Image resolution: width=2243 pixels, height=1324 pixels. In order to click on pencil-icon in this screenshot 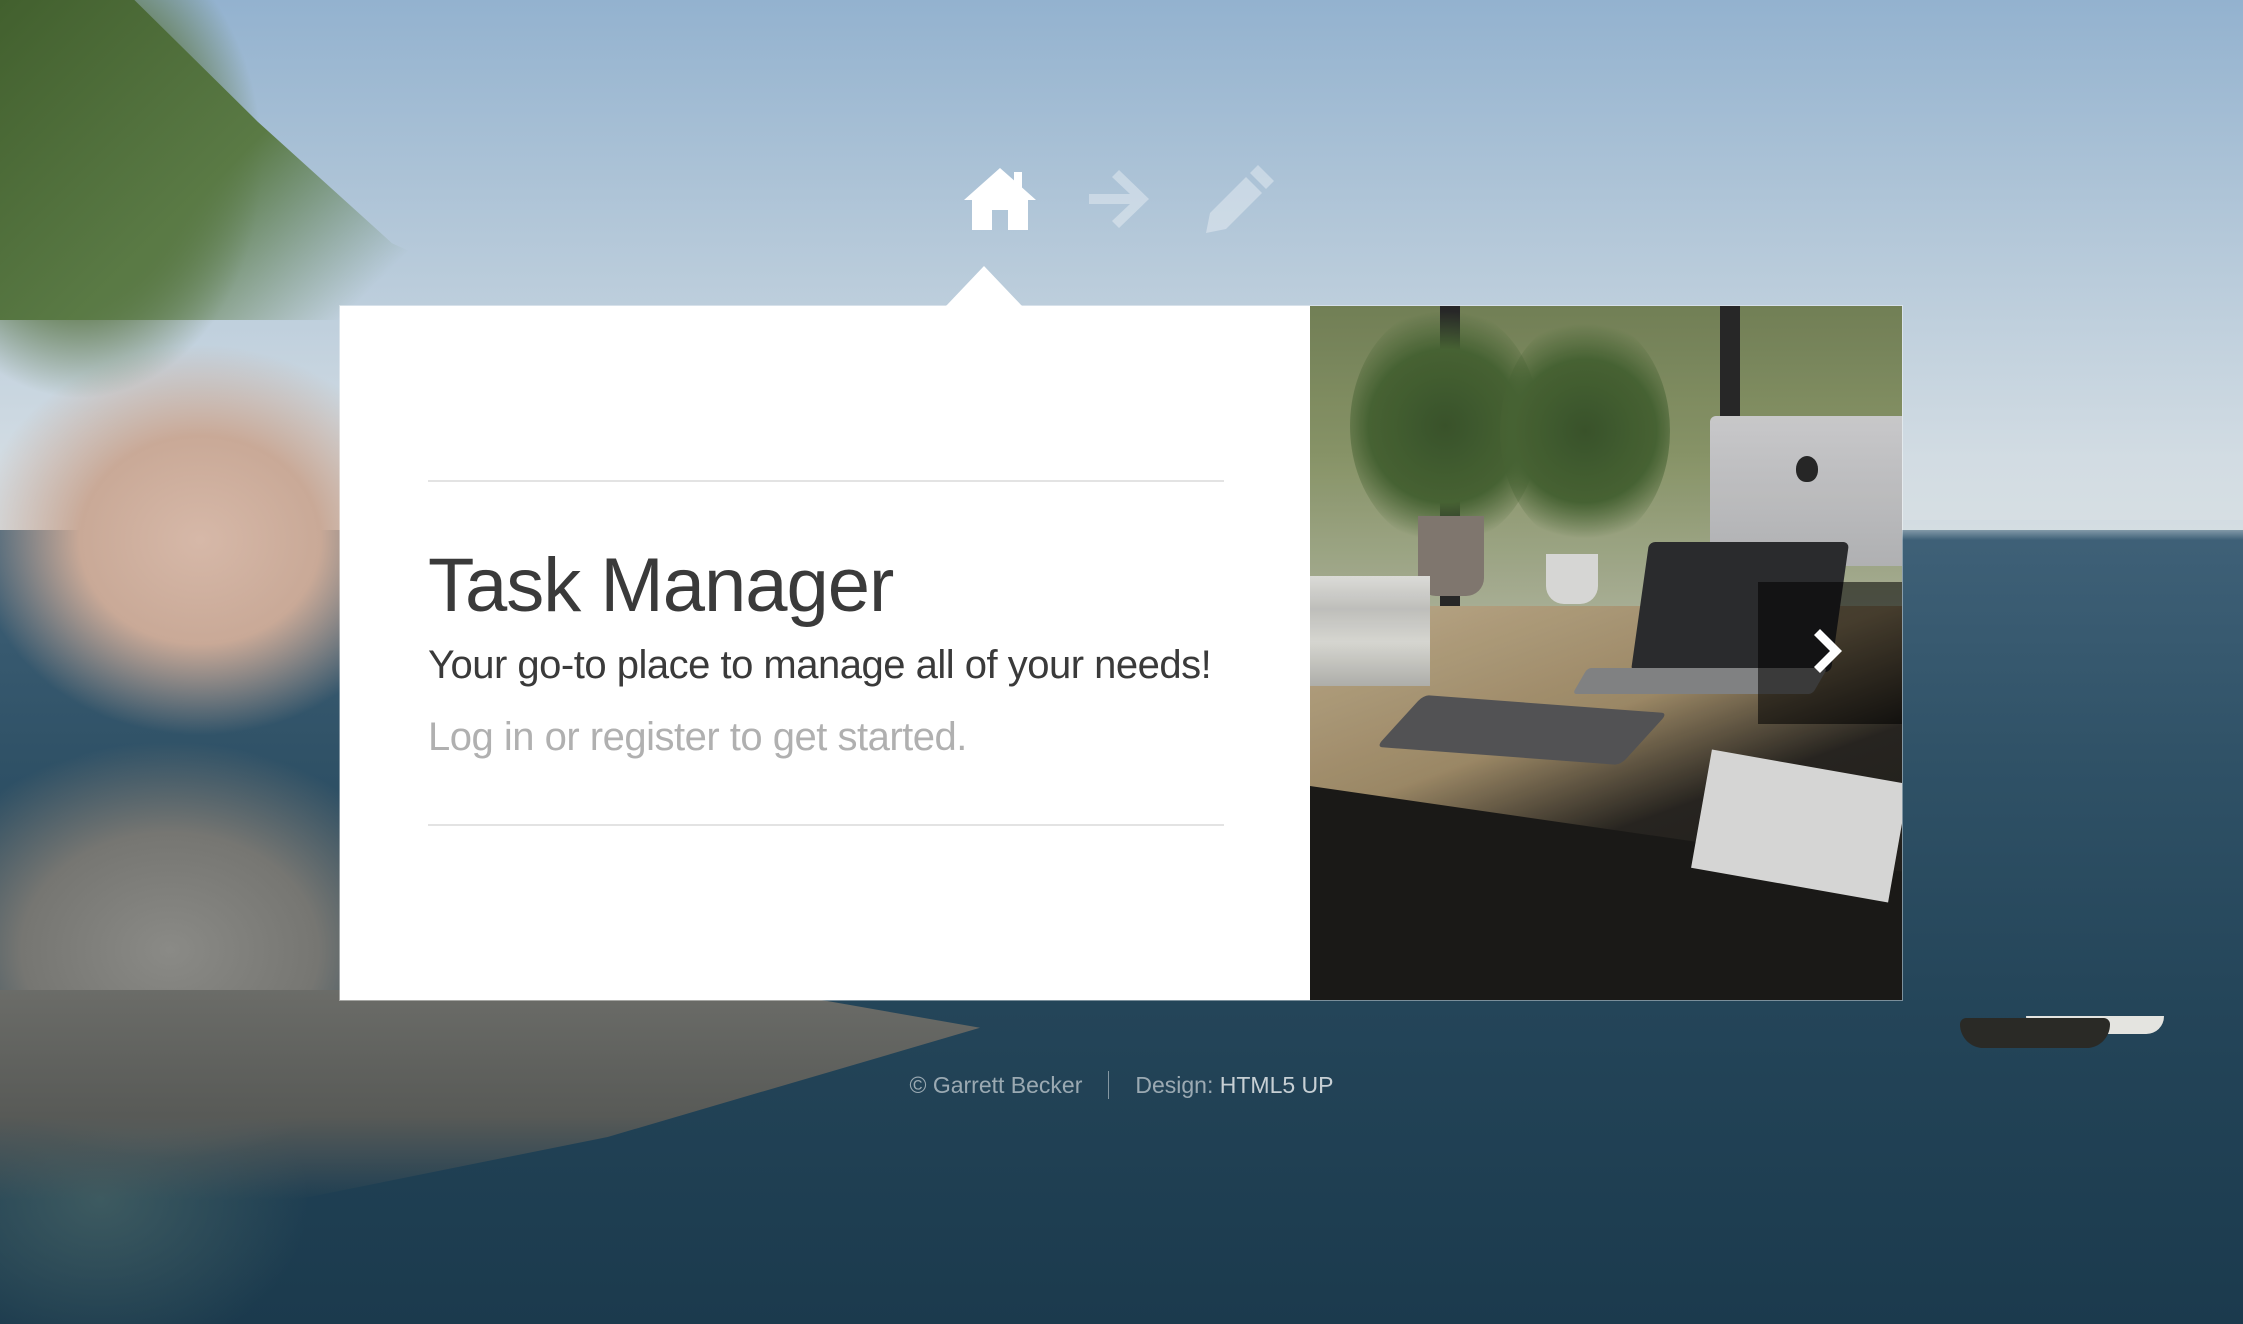, I will do `click(1240, 199)`.